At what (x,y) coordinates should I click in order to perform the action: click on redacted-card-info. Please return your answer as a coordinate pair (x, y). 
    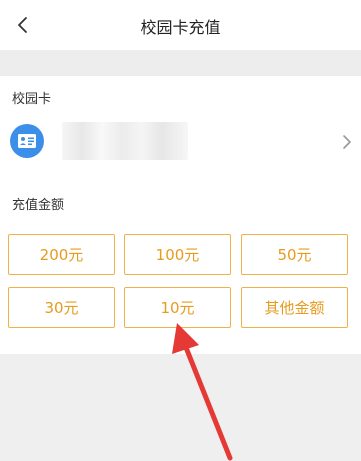
    Looking at the image, I should click on (125, 141).